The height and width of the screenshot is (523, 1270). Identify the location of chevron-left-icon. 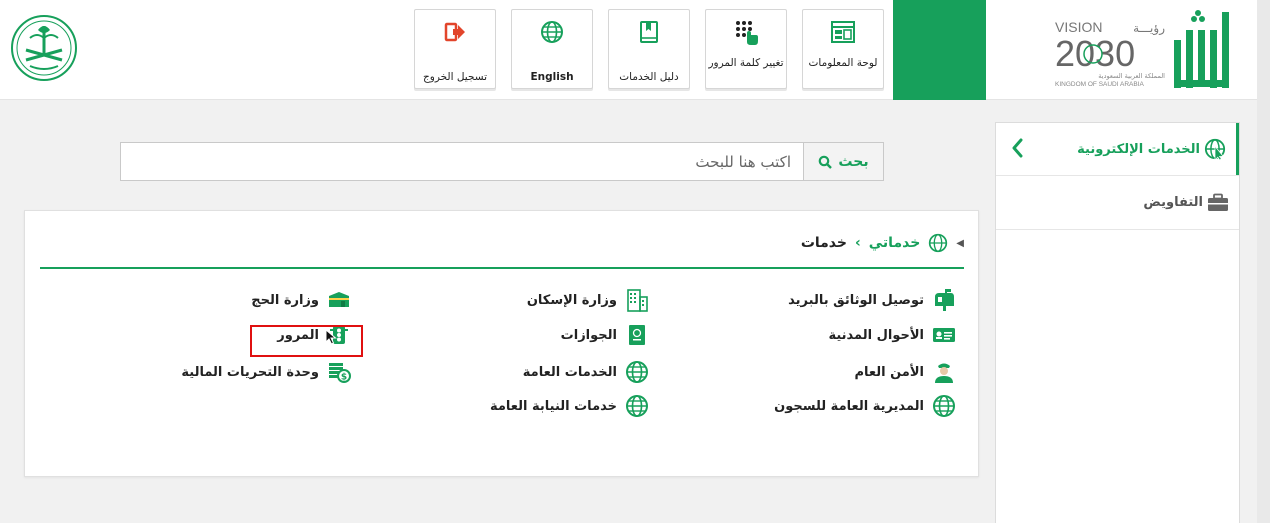
(1017, 148).